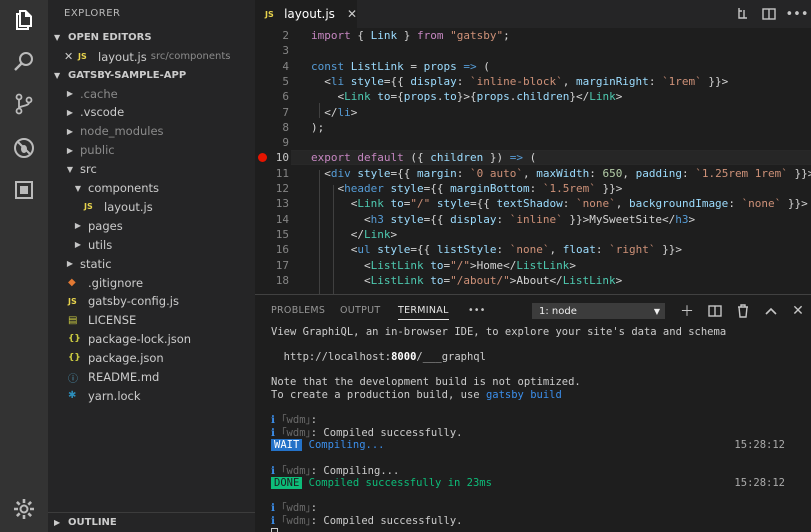 This screenshot has width=811, height=532. What do you see at coordinates (24, 148) in the screenshot?
I see `debug-icon` at bounding box center [24, 148].